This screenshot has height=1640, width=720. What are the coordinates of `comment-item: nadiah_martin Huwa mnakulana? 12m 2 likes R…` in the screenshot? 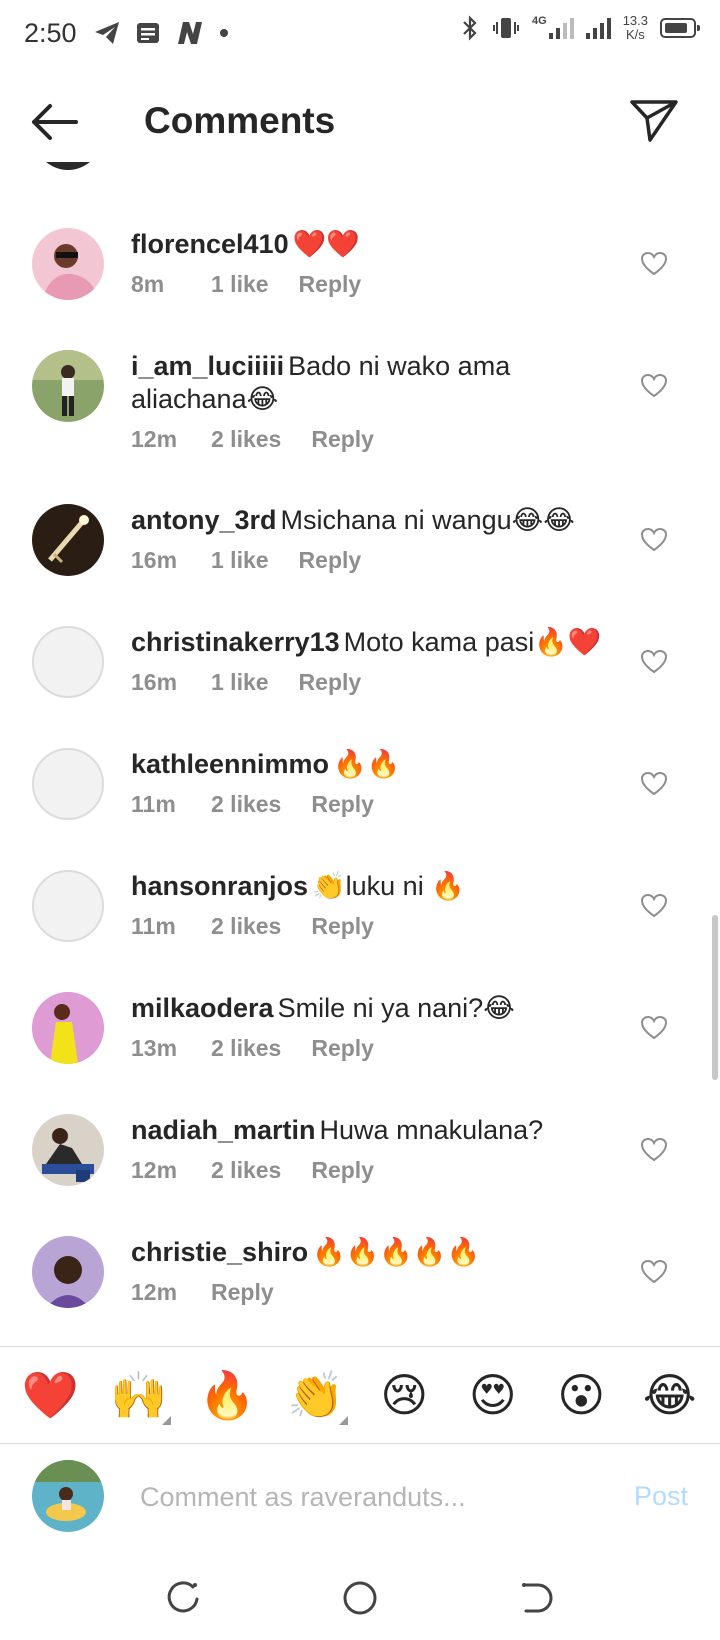 It's located at (360, 1178).